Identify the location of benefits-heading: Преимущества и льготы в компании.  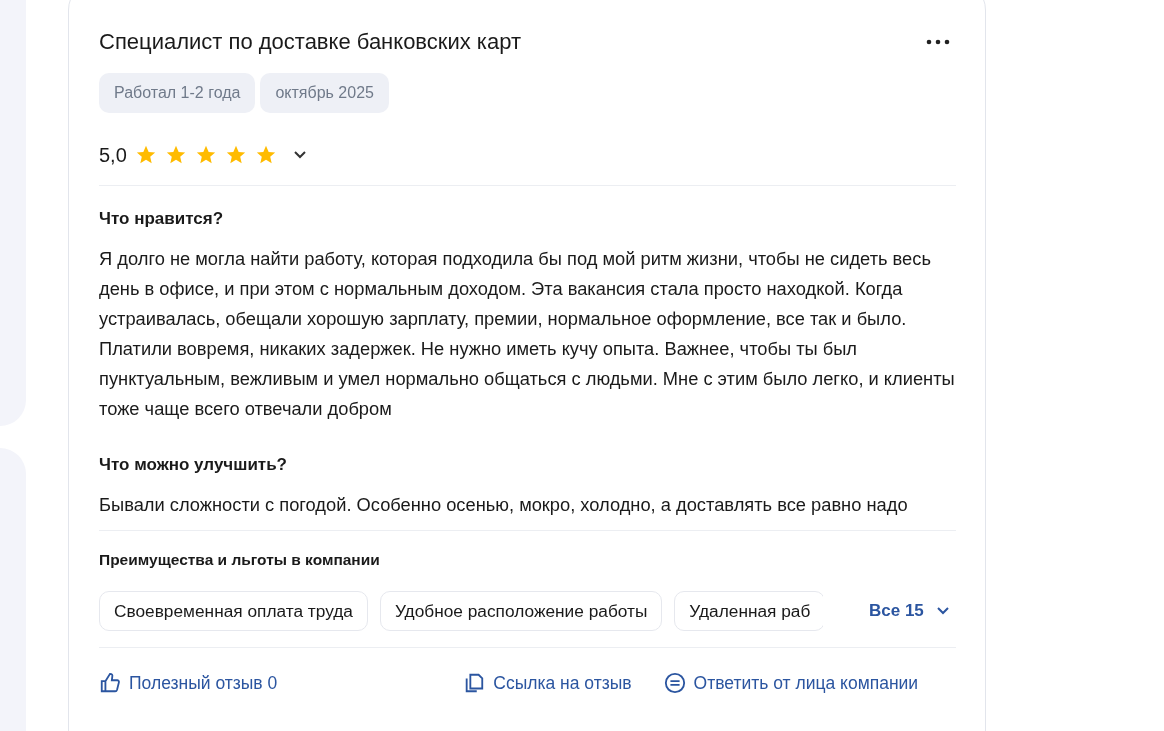
(240, 560).